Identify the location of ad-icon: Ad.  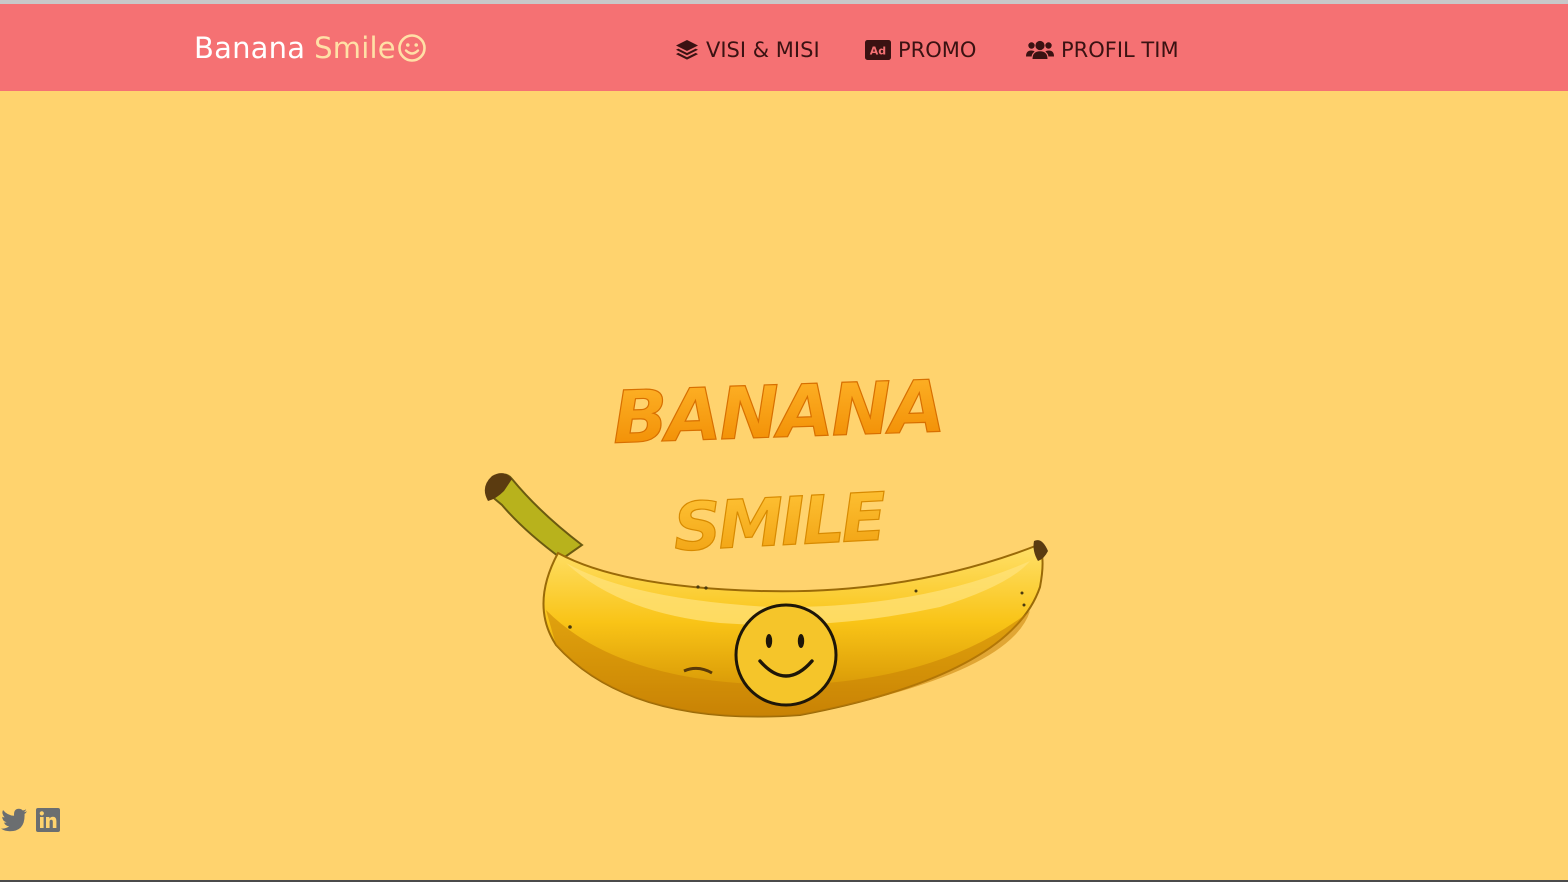
(878, 50).